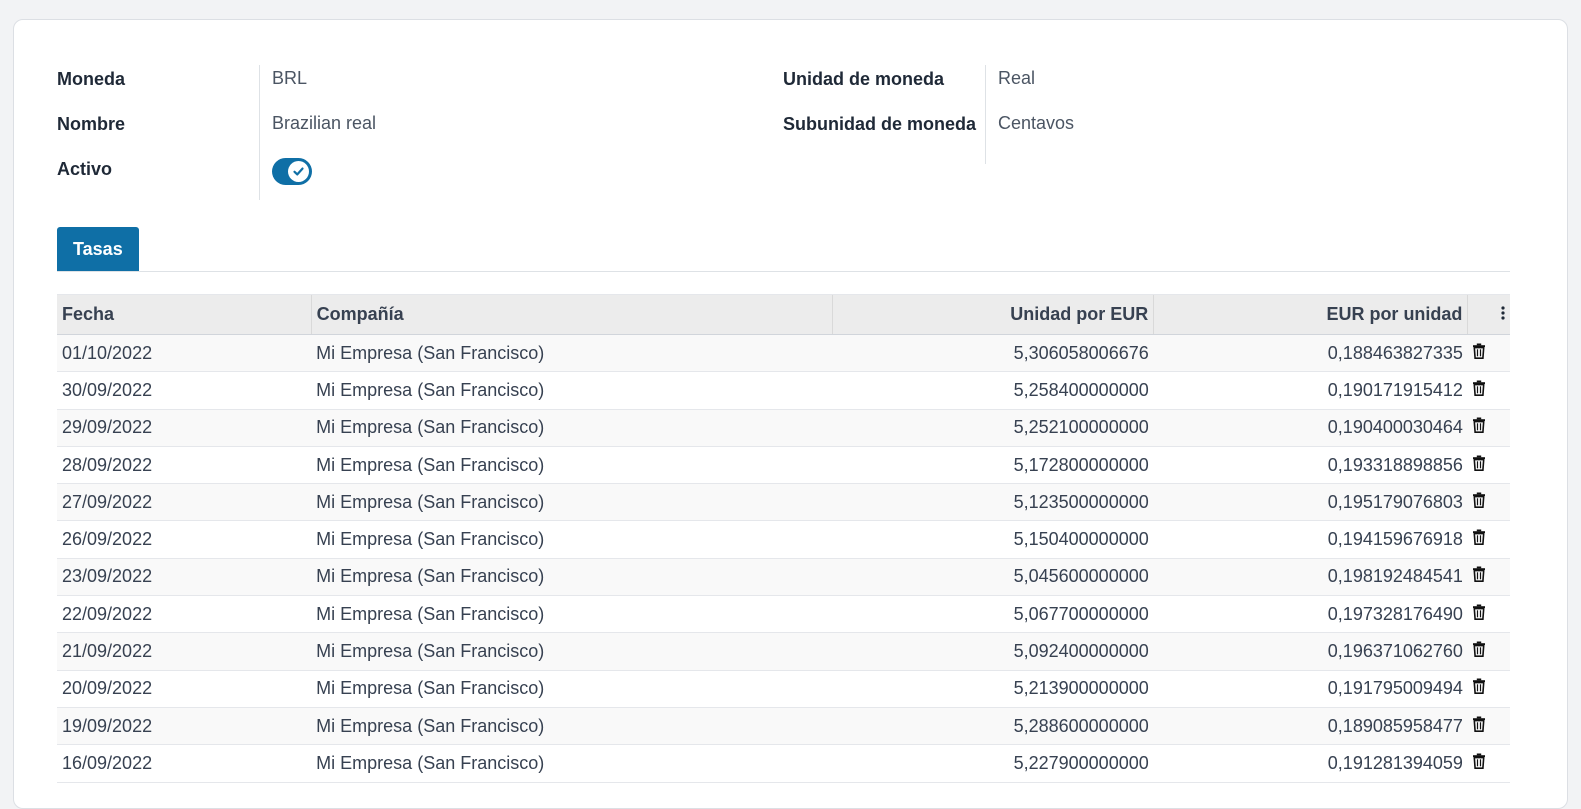 The width and height of the screenshot is (1581, 809). Describe the element at coordinates (184, 314) in the screenshot. I see `column-header-fecha: Fecha` at that location.